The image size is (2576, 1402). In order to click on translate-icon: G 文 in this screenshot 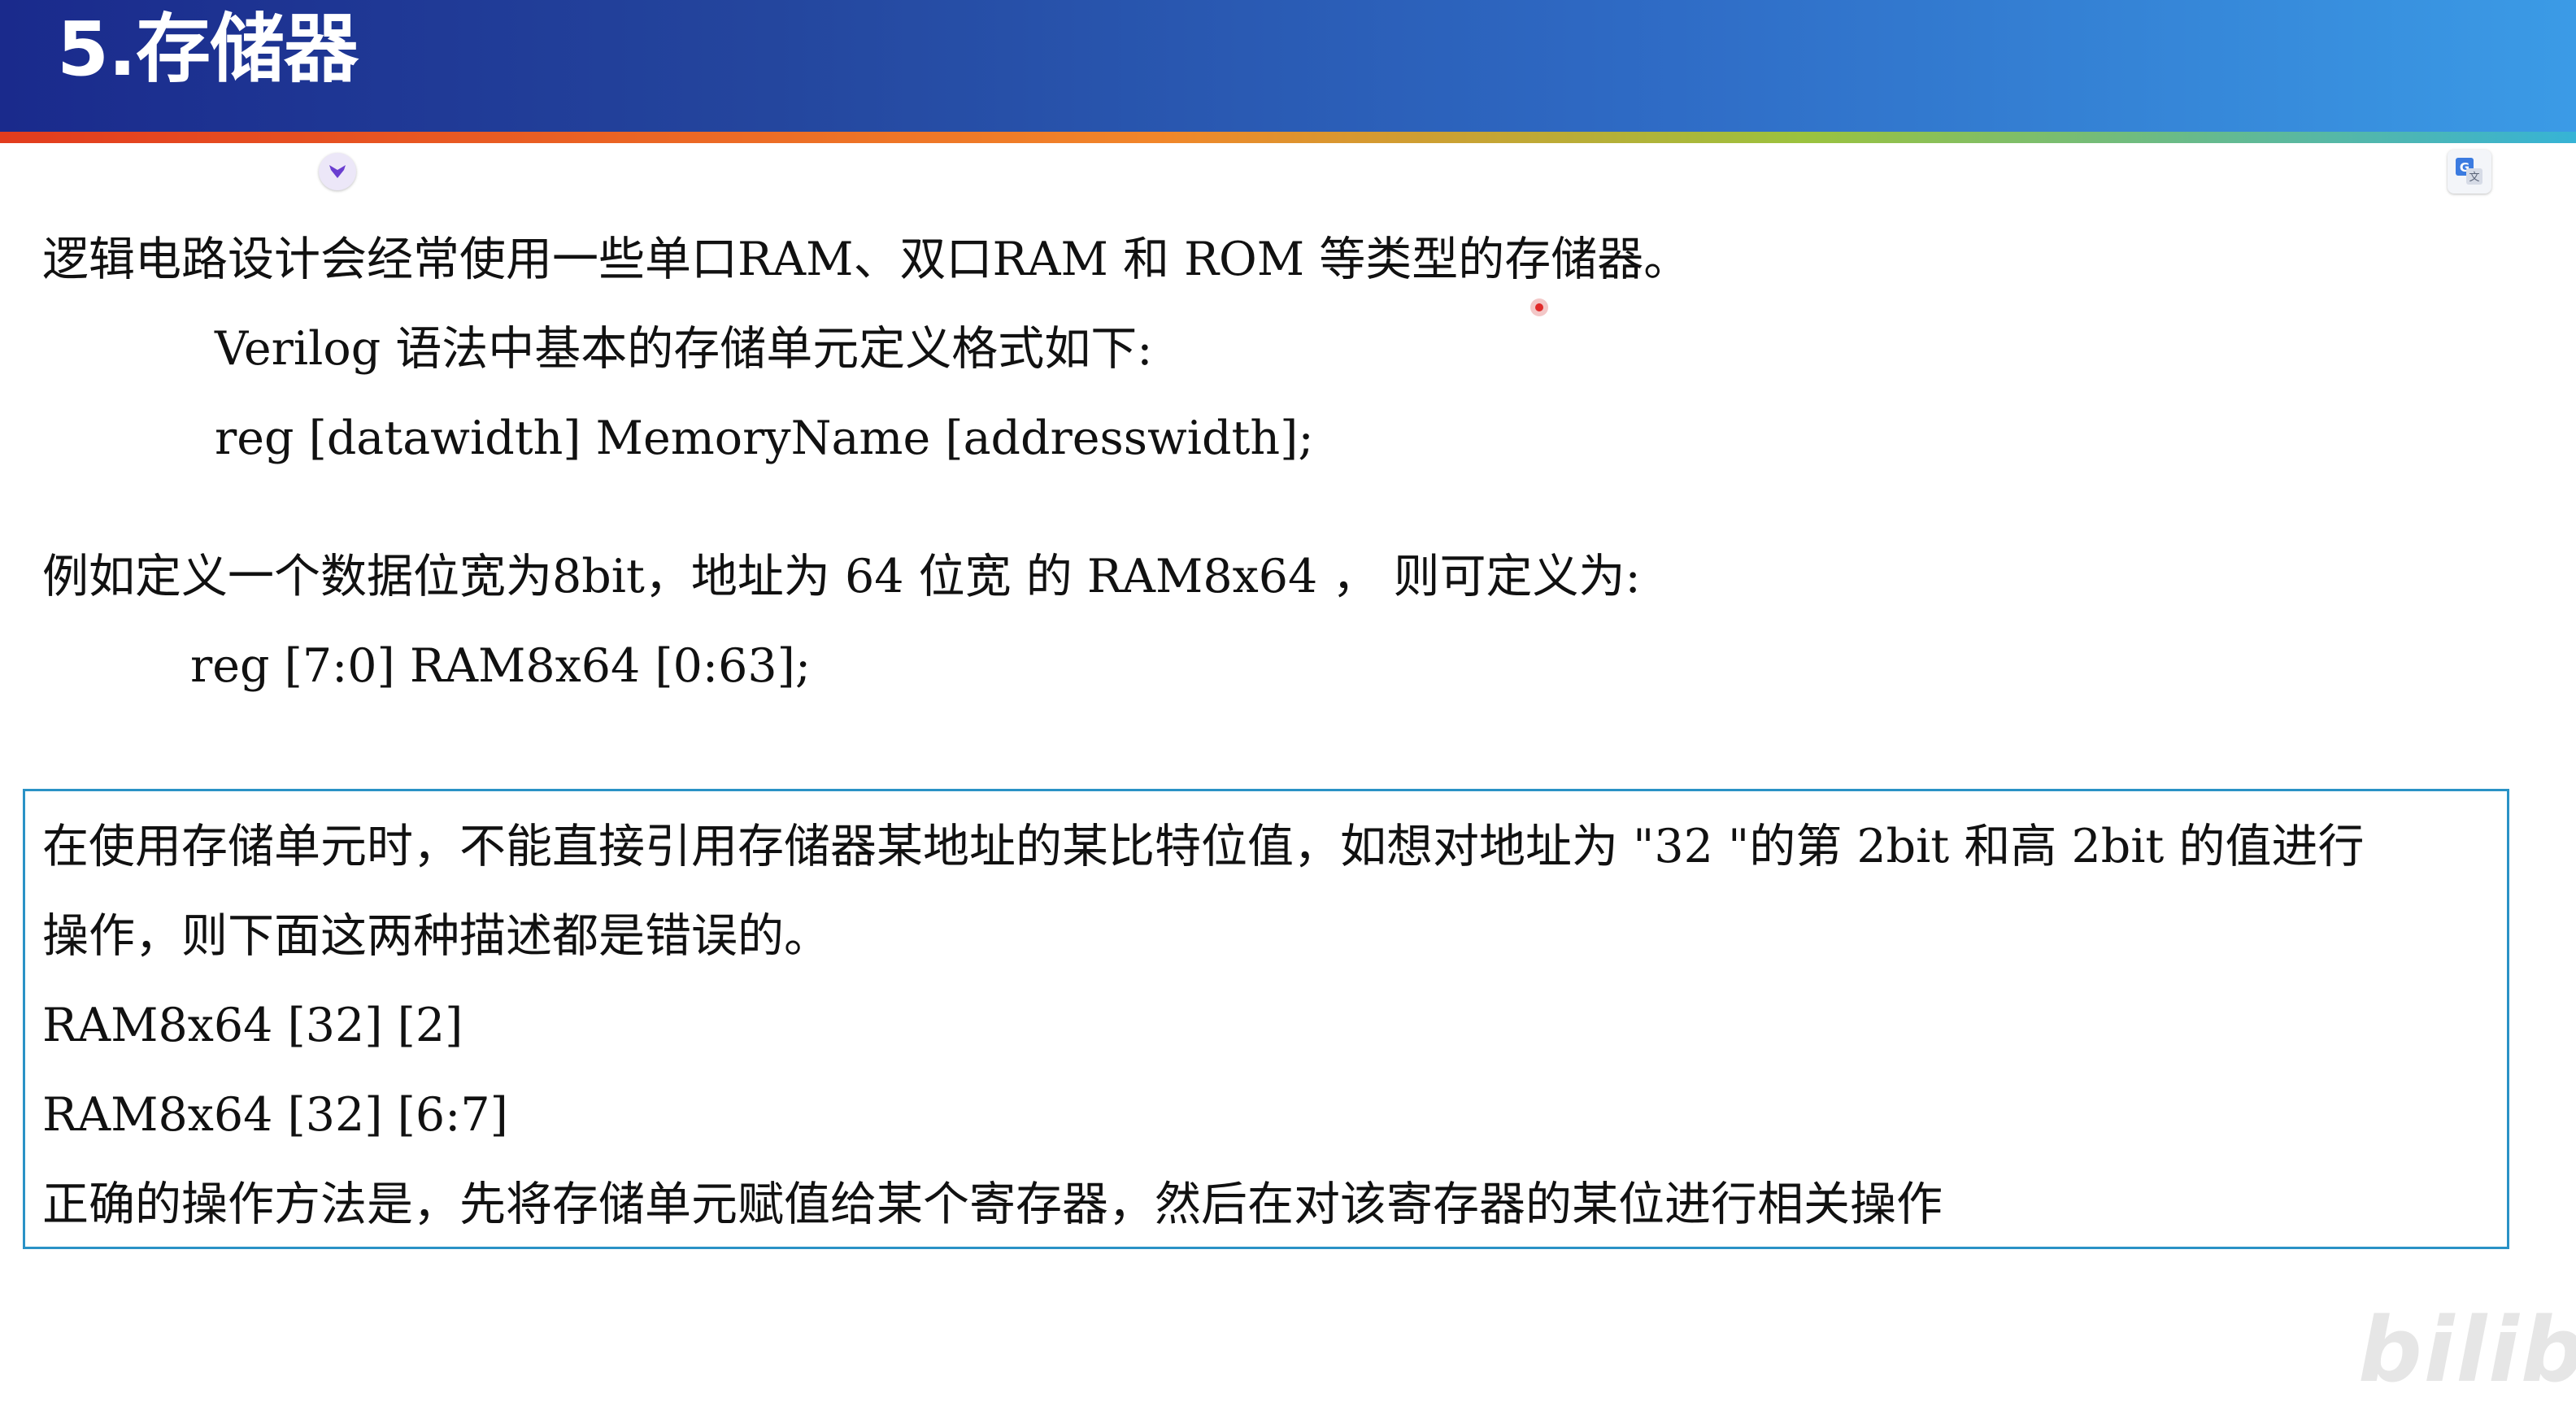, I will do `click(2470, 172)`.